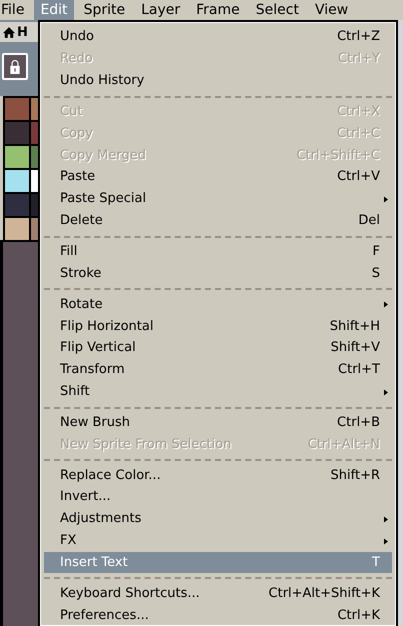 The height and width of the screenshot is (626, 403). I want to click on menu-item-label: Delete, so click(81, 220).